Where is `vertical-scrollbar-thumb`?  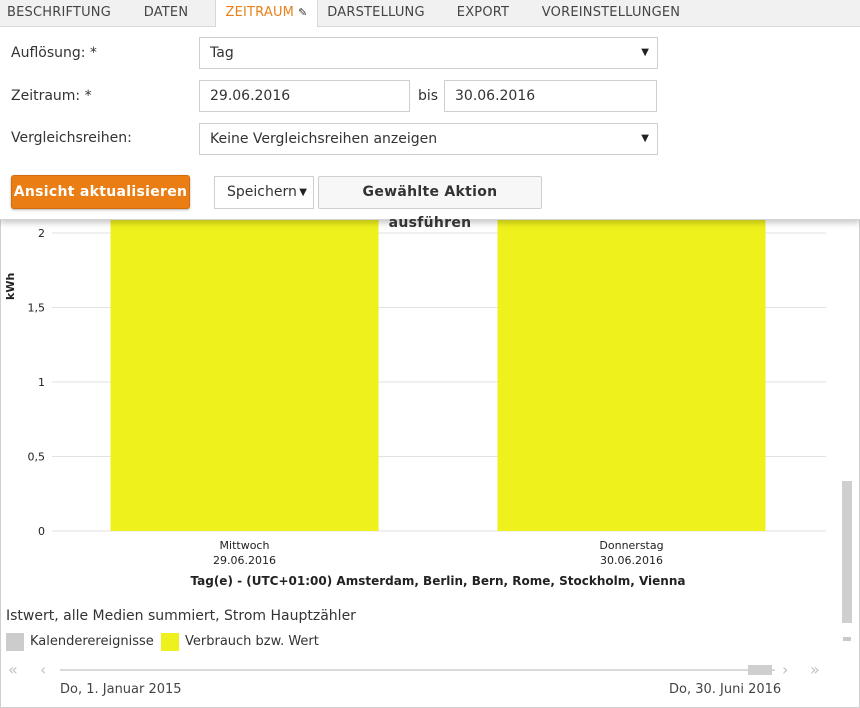 vertical-scrollbar-thumb is located at coordinates (847, 552).